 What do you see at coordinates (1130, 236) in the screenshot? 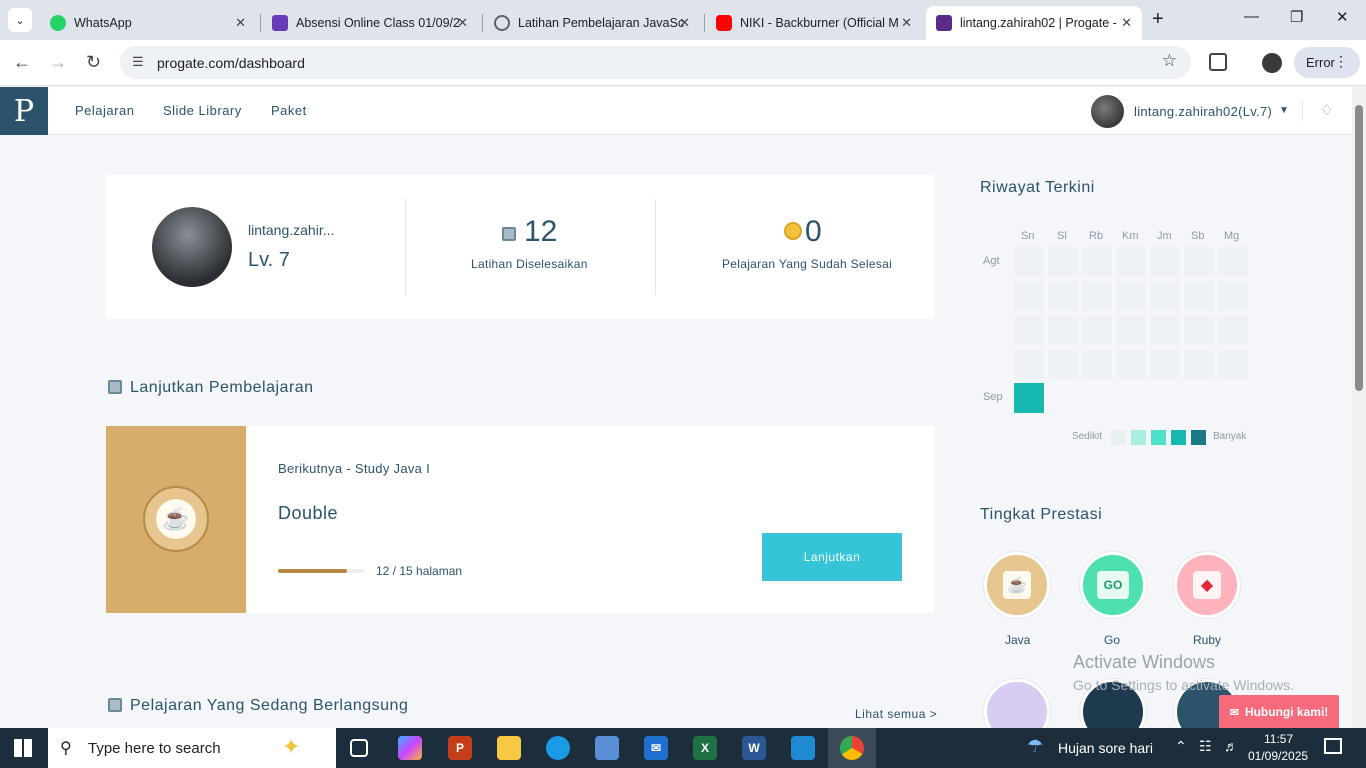
I see `day-label: Km` at bounding box center [1130, 236].